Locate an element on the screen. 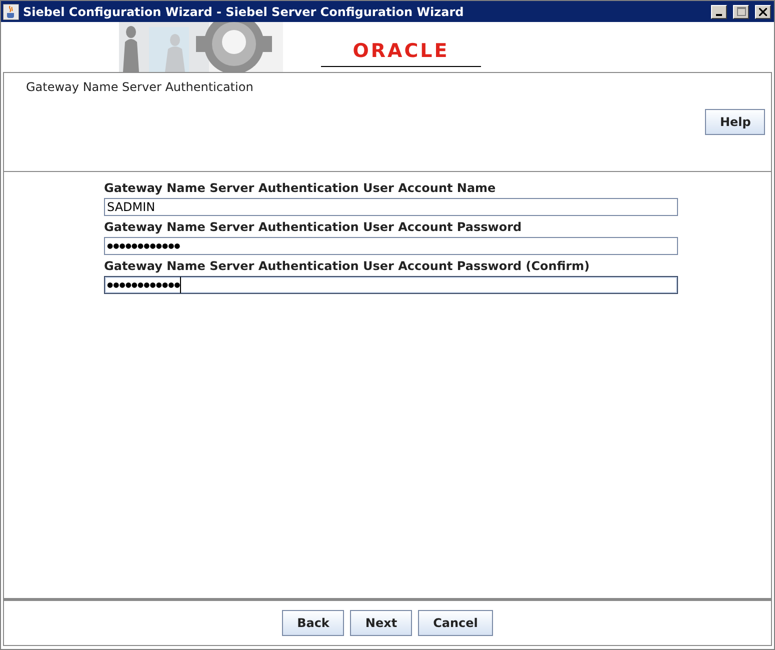 Image resolution: width=775 pixels, height=650 pixels. oracle-logo: ORACLE is located at coordinates (401, 54).